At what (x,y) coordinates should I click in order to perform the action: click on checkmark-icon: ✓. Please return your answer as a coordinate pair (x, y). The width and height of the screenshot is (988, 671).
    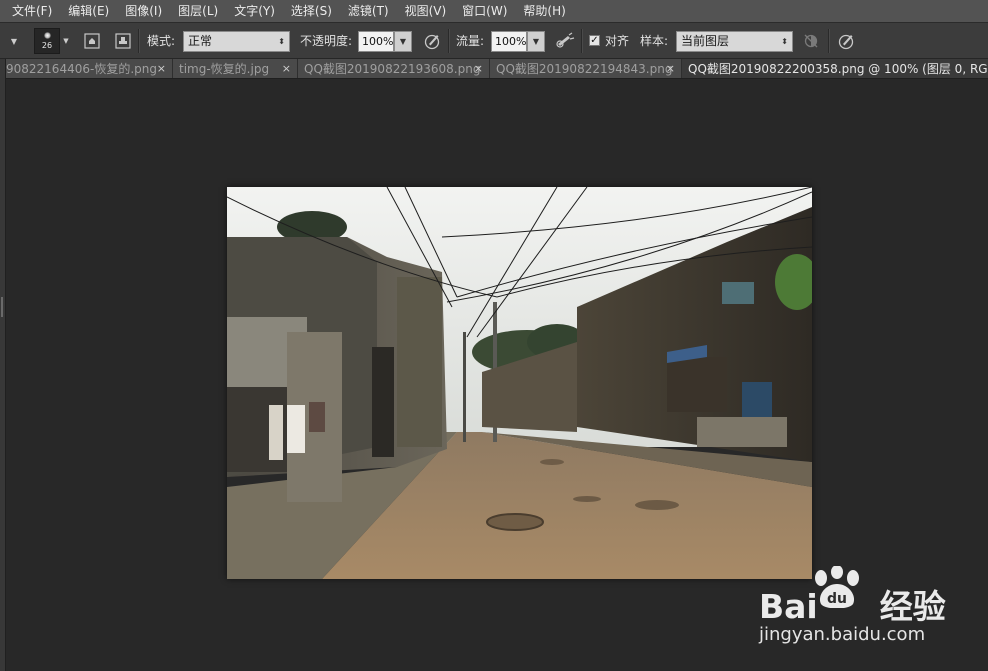
    Looking at the image, I should click on (594, 40).